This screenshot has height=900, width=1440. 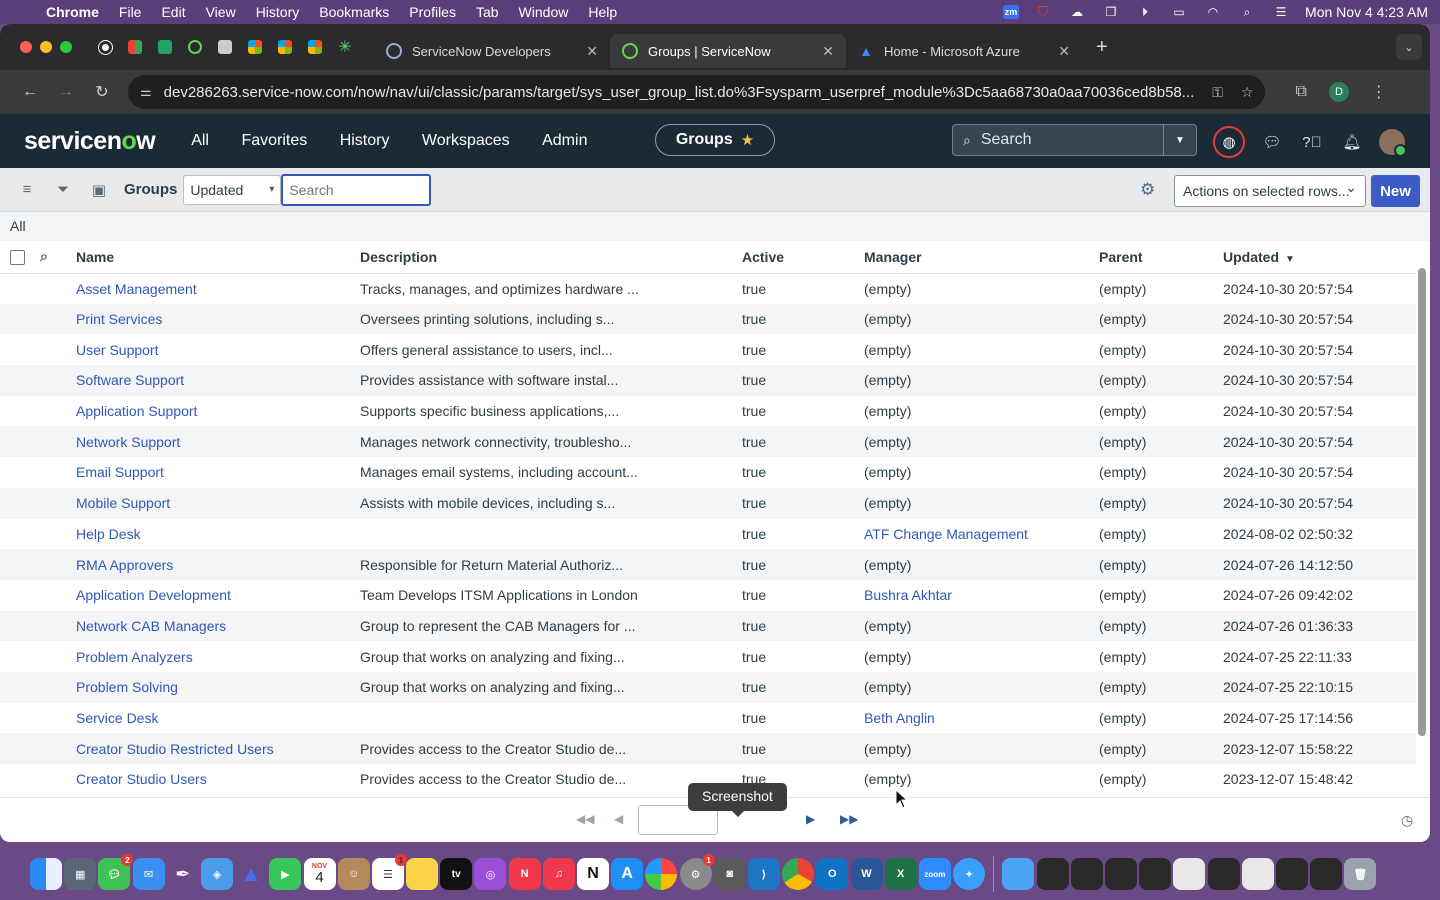 I want to click on vscode-icon: ⟩, so click(x=763, y=874).